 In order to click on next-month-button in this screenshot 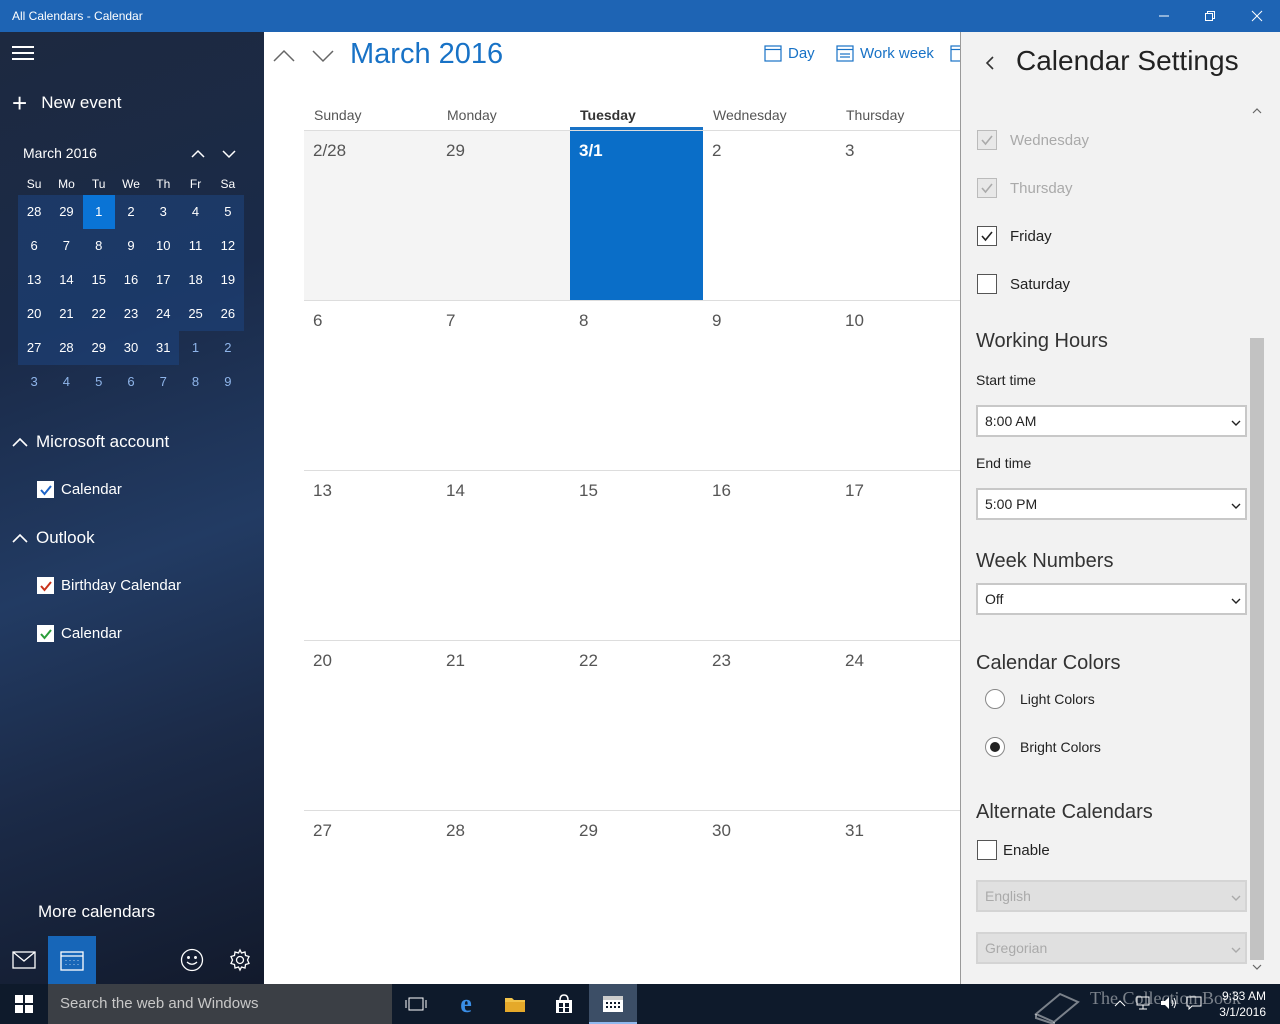, I will do `click(323, 56)`.